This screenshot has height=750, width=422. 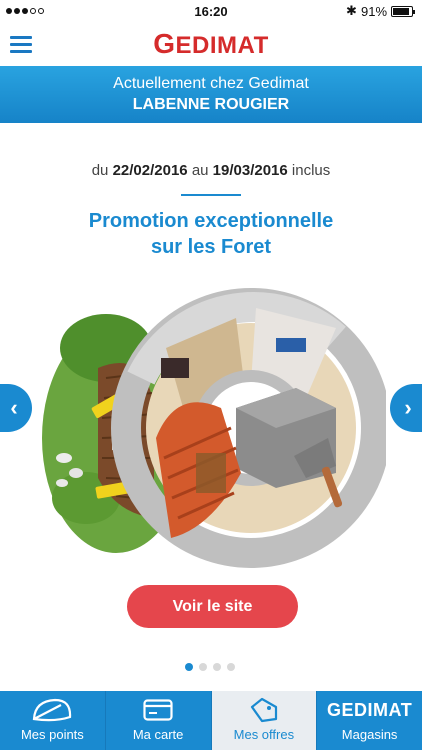 What do you see at coordinates (52, 734) in the screenshot?
I see `tab-label: Mes points` at bounding box center [52, 734].